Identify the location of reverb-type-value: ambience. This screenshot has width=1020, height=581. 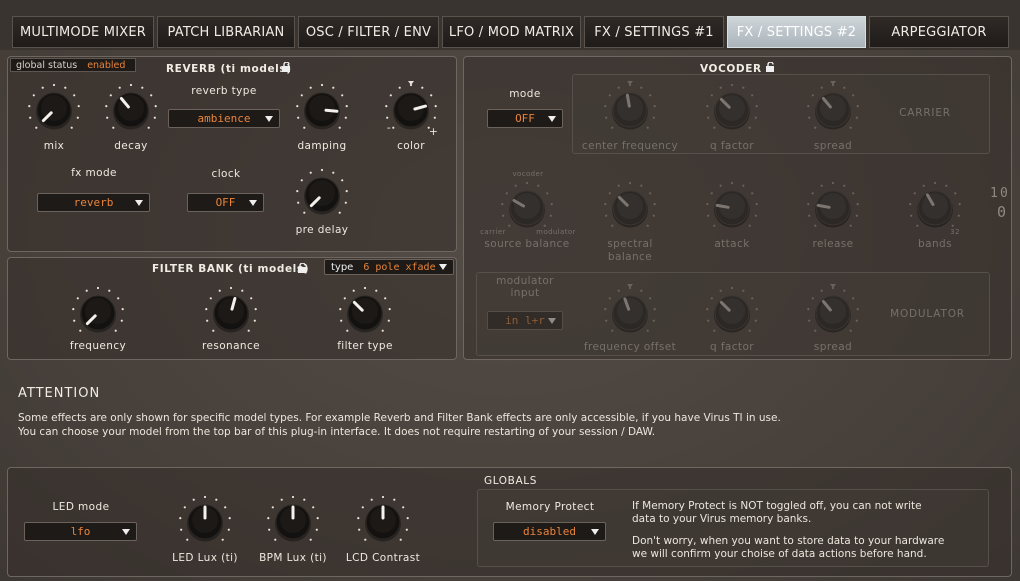
(224, 118).